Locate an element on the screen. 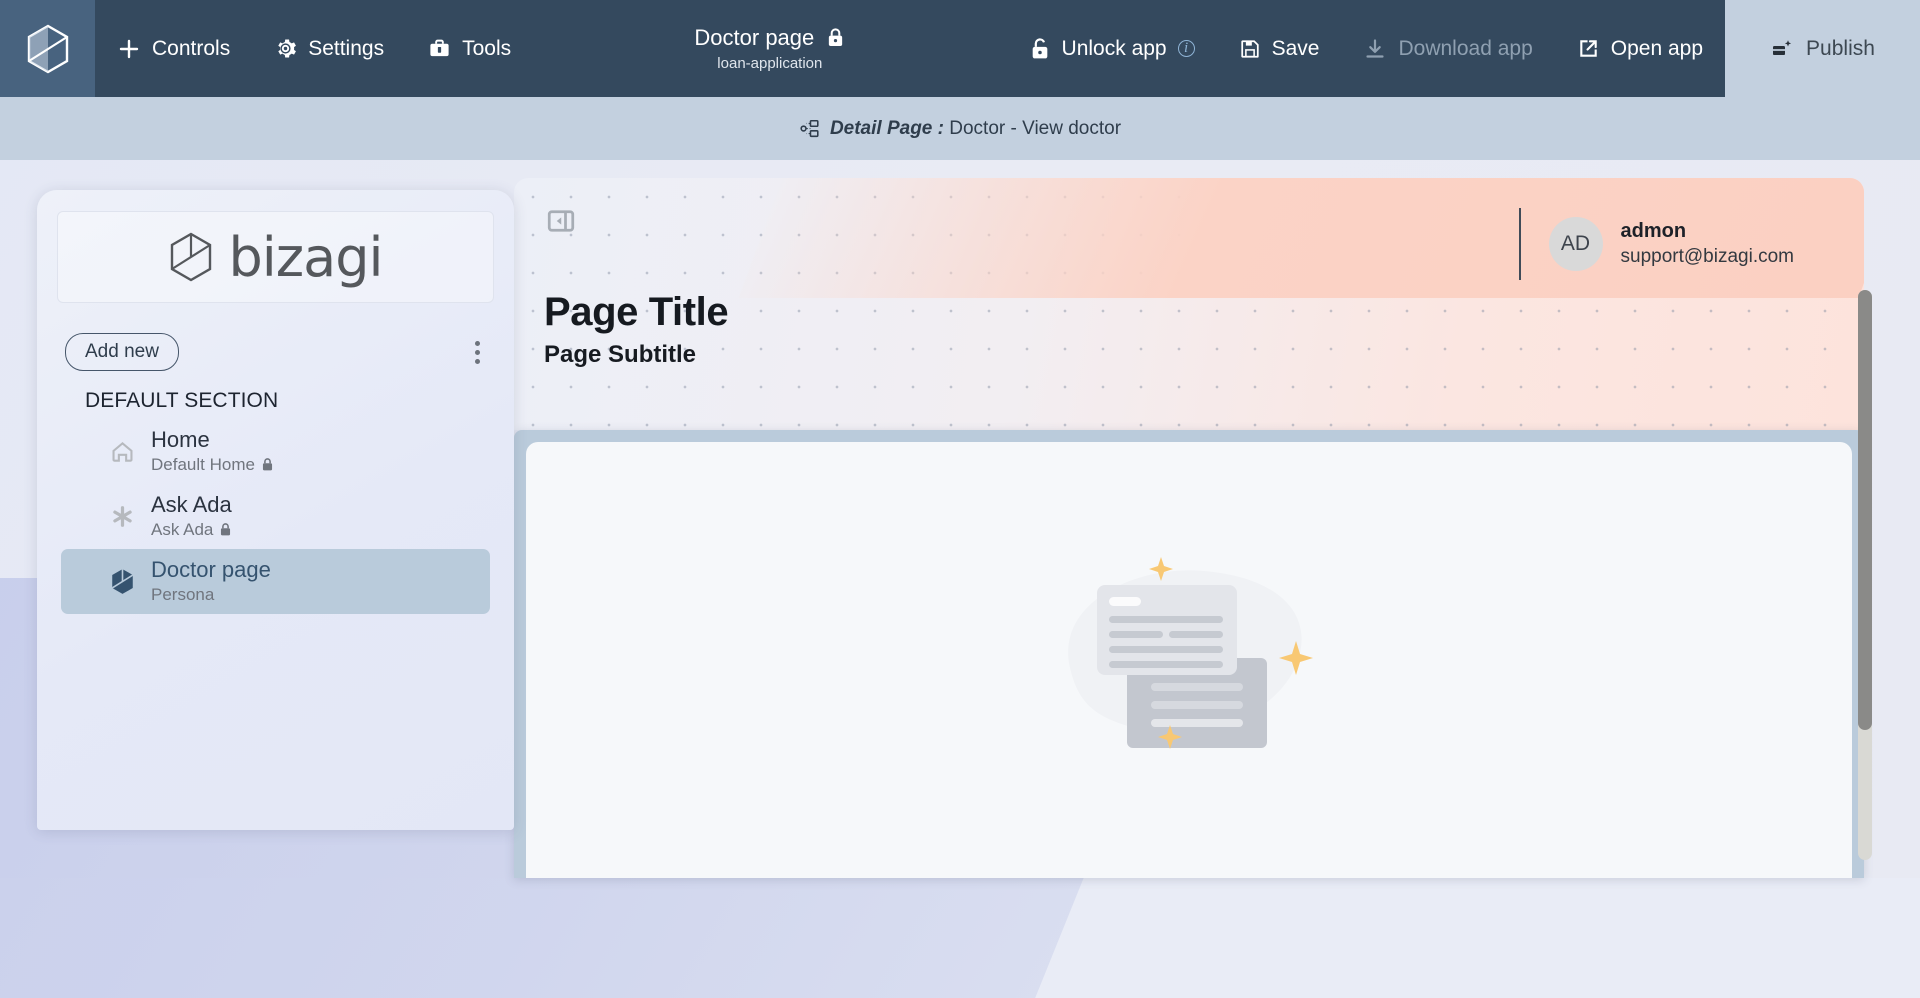 The width and height of the screenshot is (1920, 998). settings-label: Settings is located at coordinates (346, 49).